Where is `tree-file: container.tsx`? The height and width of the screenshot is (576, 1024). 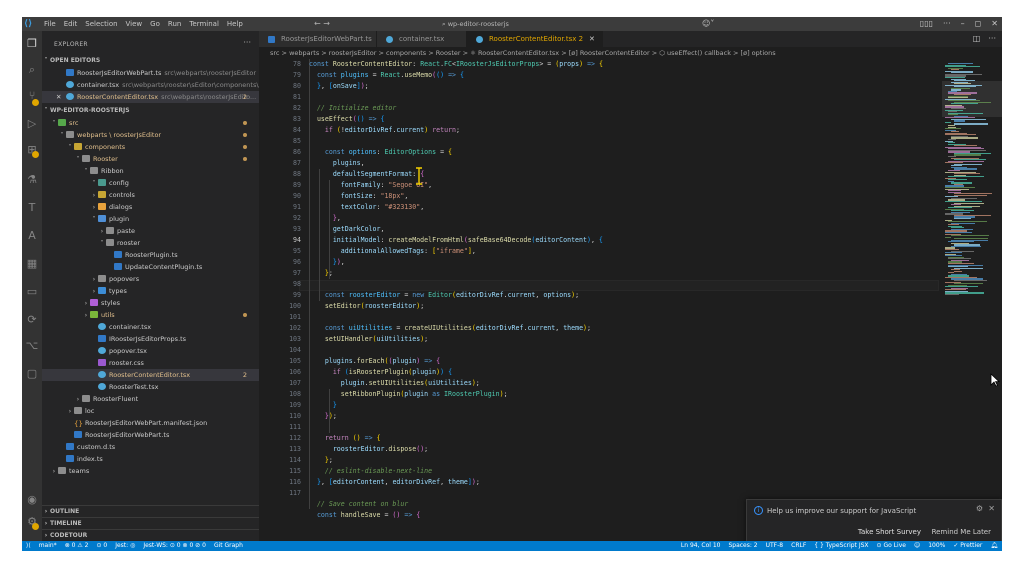
tree-file: container.tsx is located at coordinates (150, 327).